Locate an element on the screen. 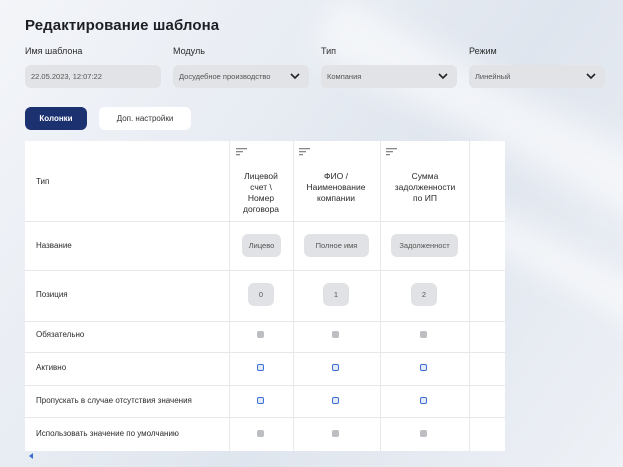 This screenshot has height=467, width=623. row-label-active: Активно is located at coordinates (51, 367).